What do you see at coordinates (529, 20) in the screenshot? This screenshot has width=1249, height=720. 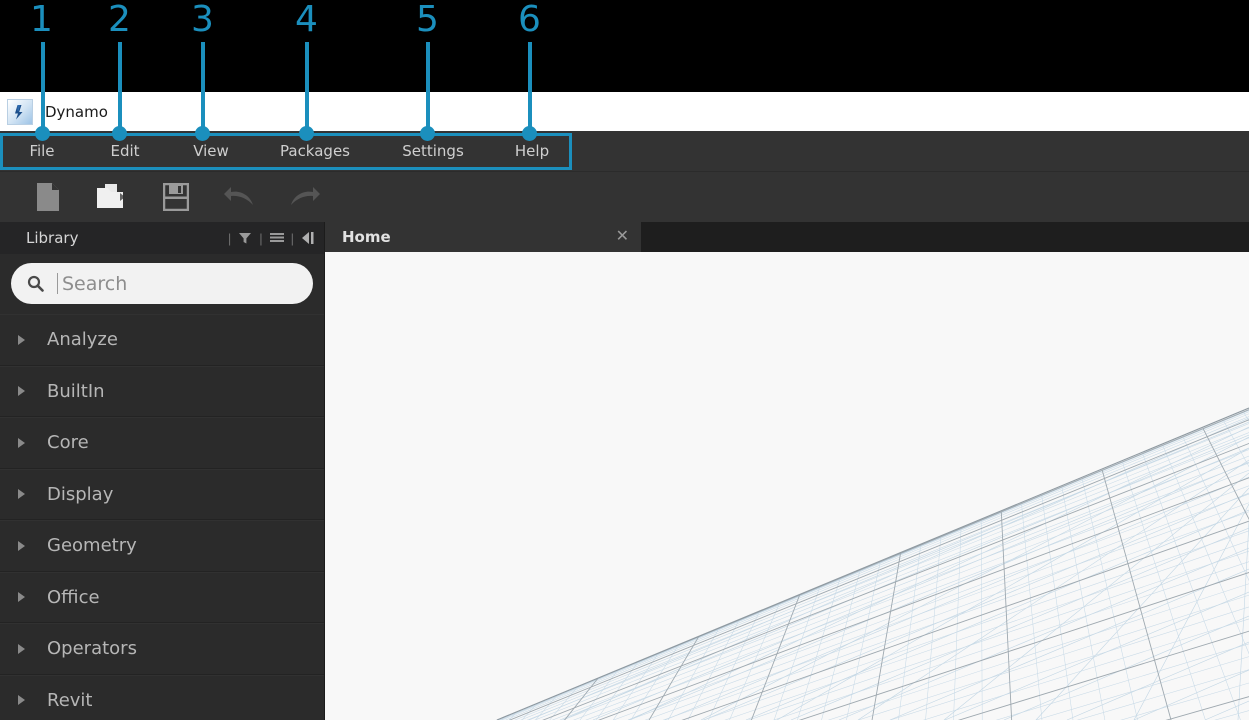 I see `callout-number-6: 6` at bounding box center [529, 20].